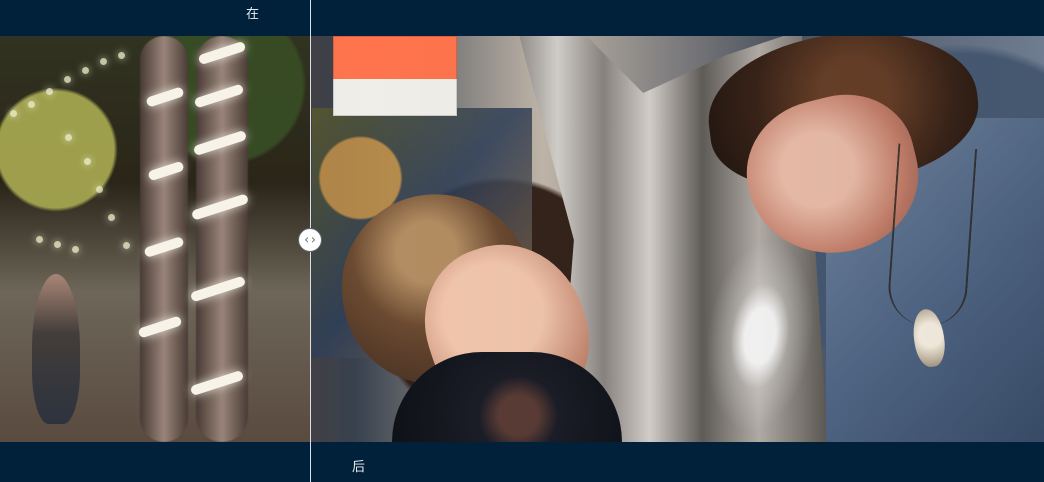  I want to click on bottom-caption-bar, so click(522, 462).